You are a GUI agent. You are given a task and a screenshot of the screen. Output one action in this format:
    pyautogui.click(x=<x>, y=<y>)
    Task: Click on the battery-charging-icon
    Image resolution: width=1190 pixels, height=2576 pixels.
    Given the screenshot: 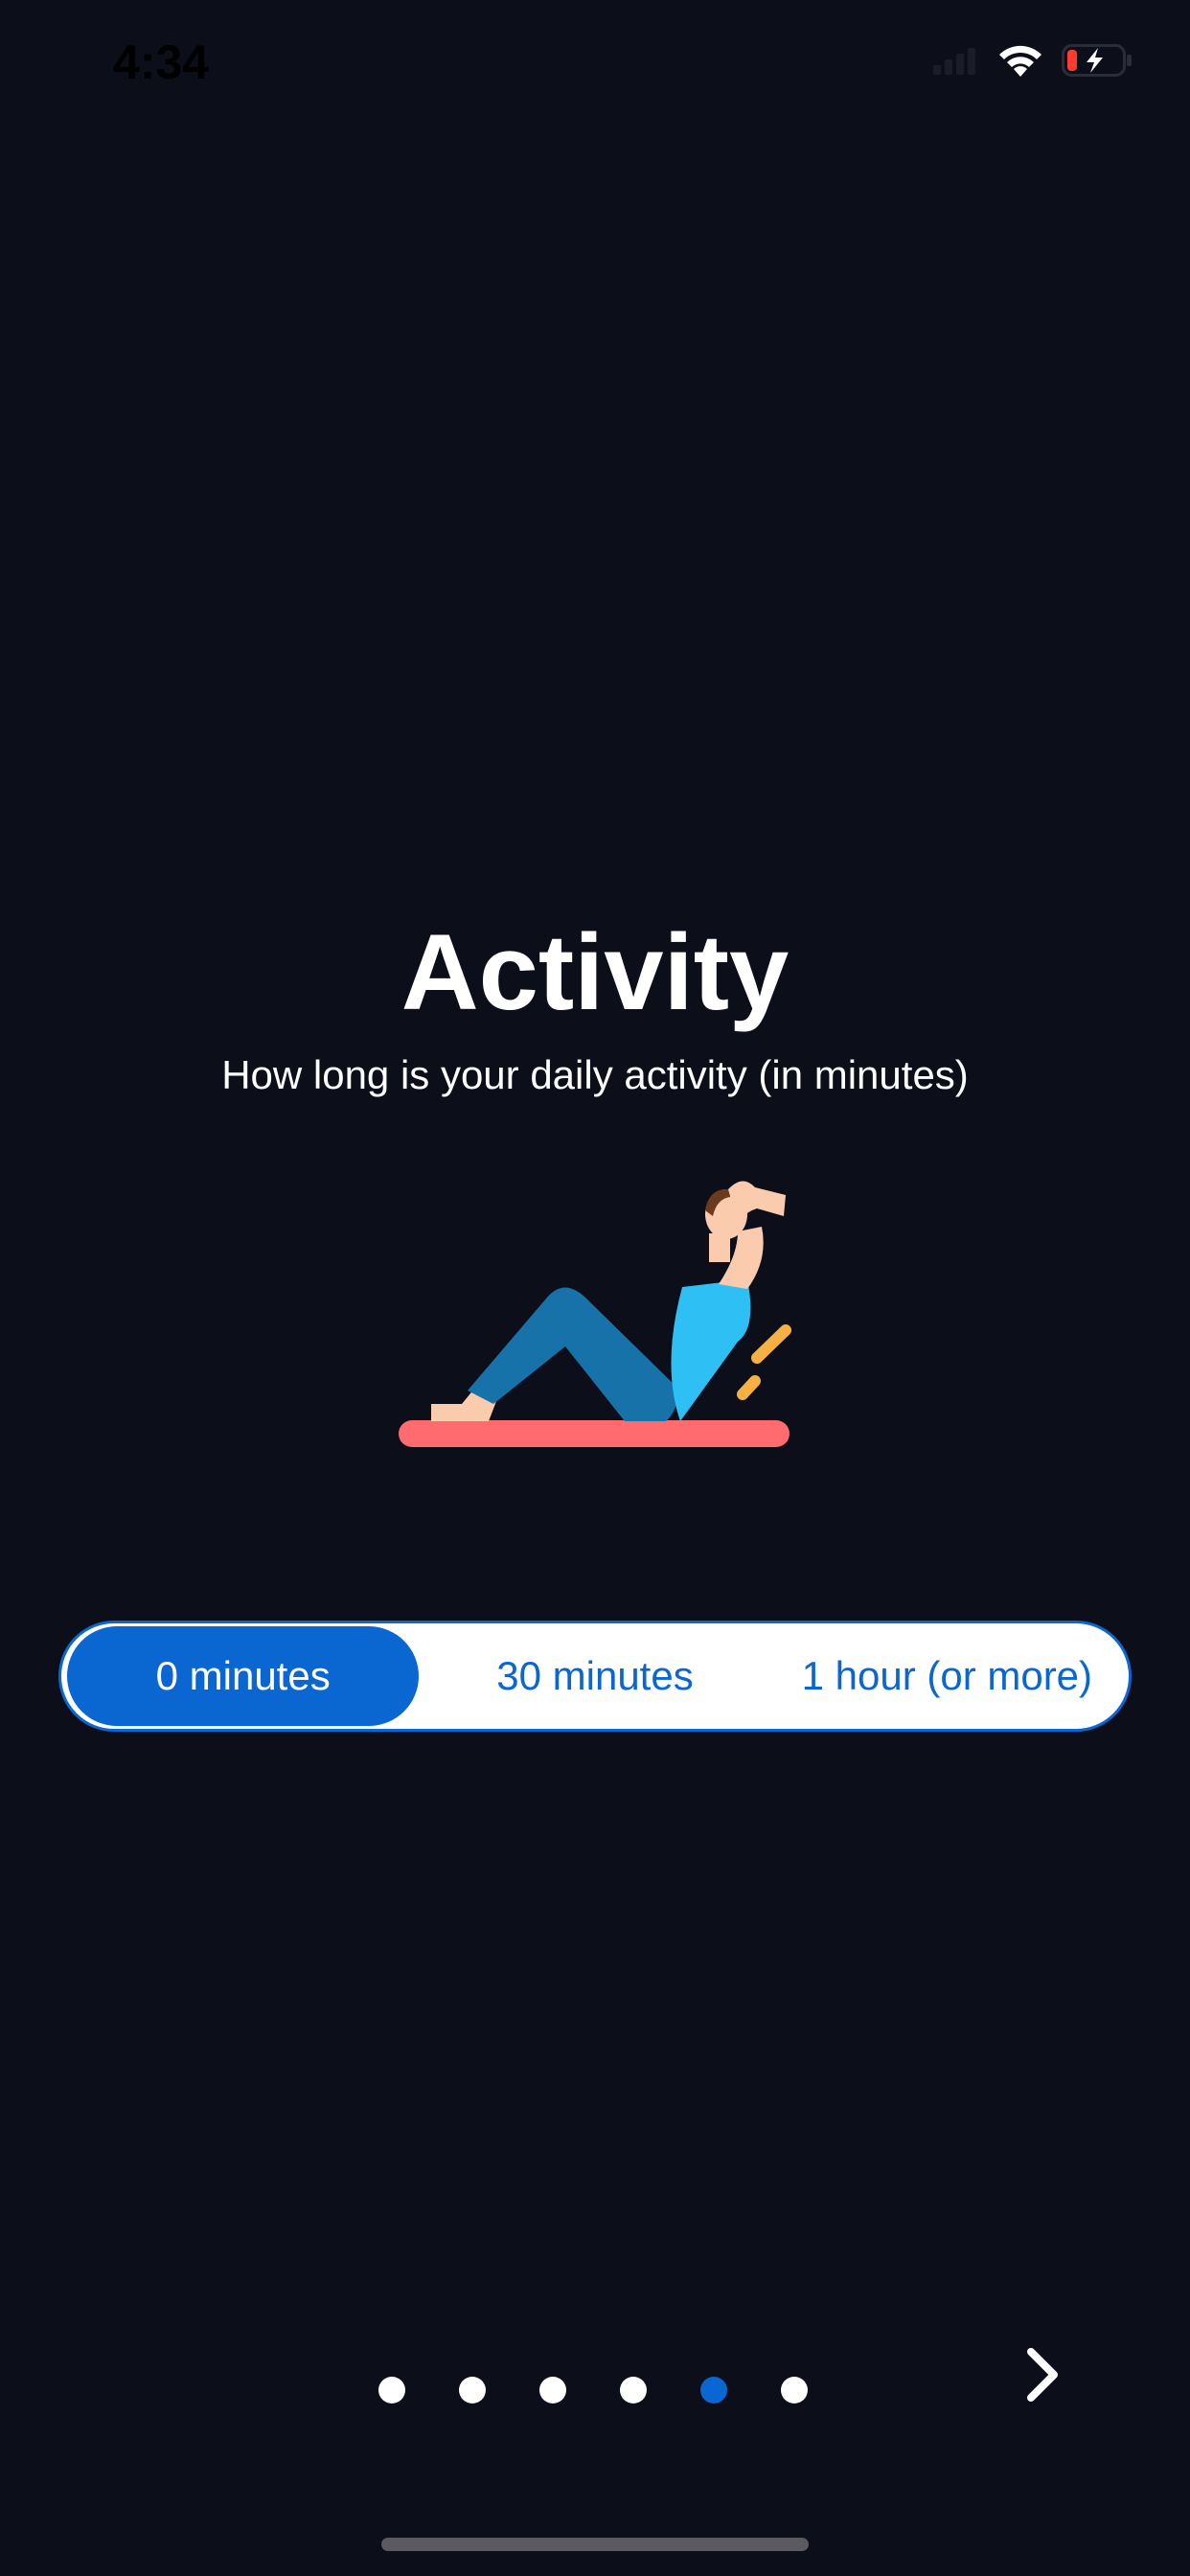 What is the action you would take?
    pyautogui.click(x=1097, y=60)
    